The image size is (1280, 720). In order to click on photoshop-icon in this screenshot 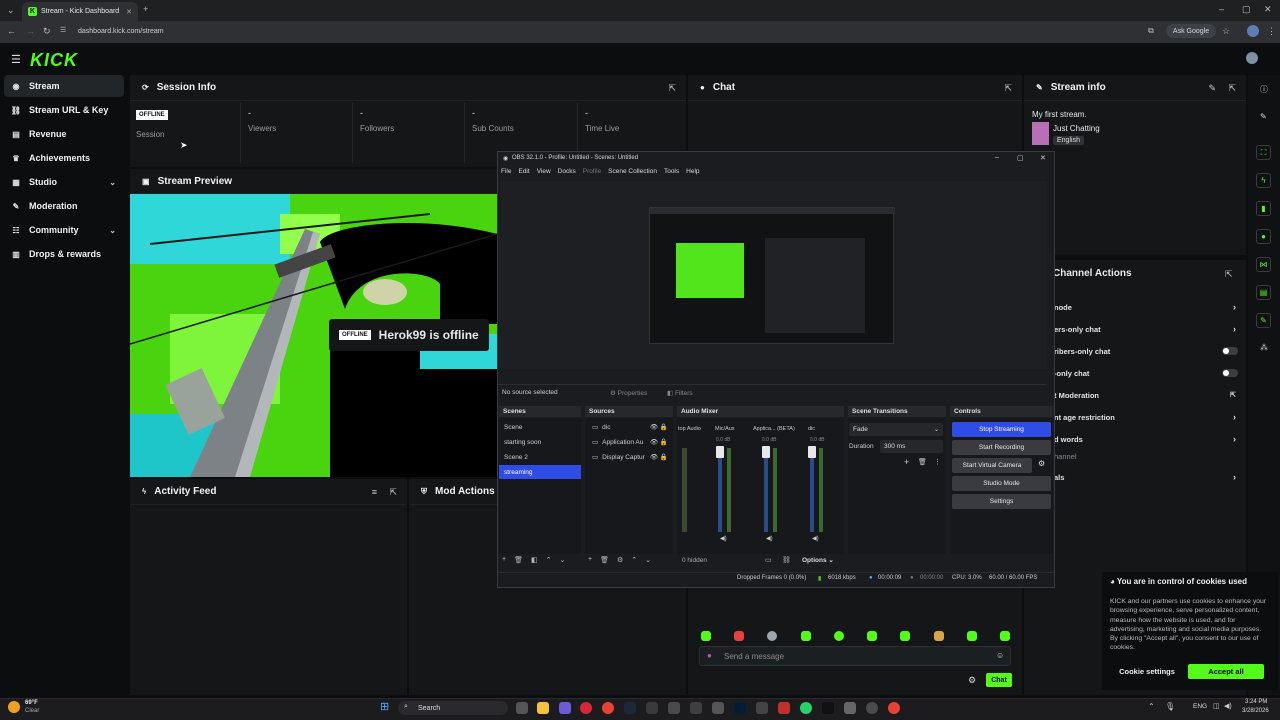, I will do `click(740, 708)`.